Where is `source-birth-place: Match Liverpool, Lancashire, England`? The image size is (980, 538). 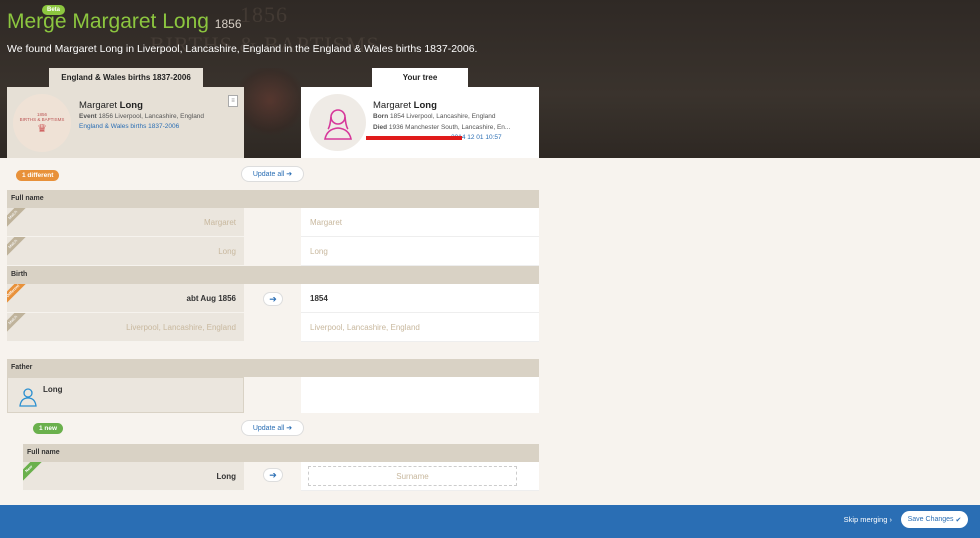
source-birth-place: Match Liverpool, Lancashire, England is located at coordinates (125, 327).